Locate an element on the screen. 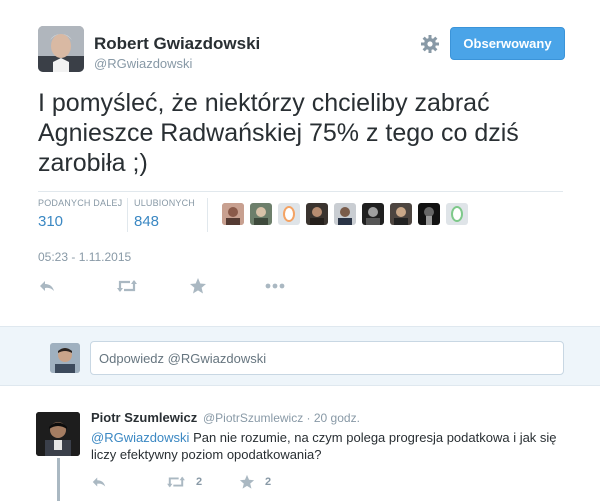 The height and width of the screenshot is (501, 600). reply-actions: 2 2 is located at coordinates (201, 483).